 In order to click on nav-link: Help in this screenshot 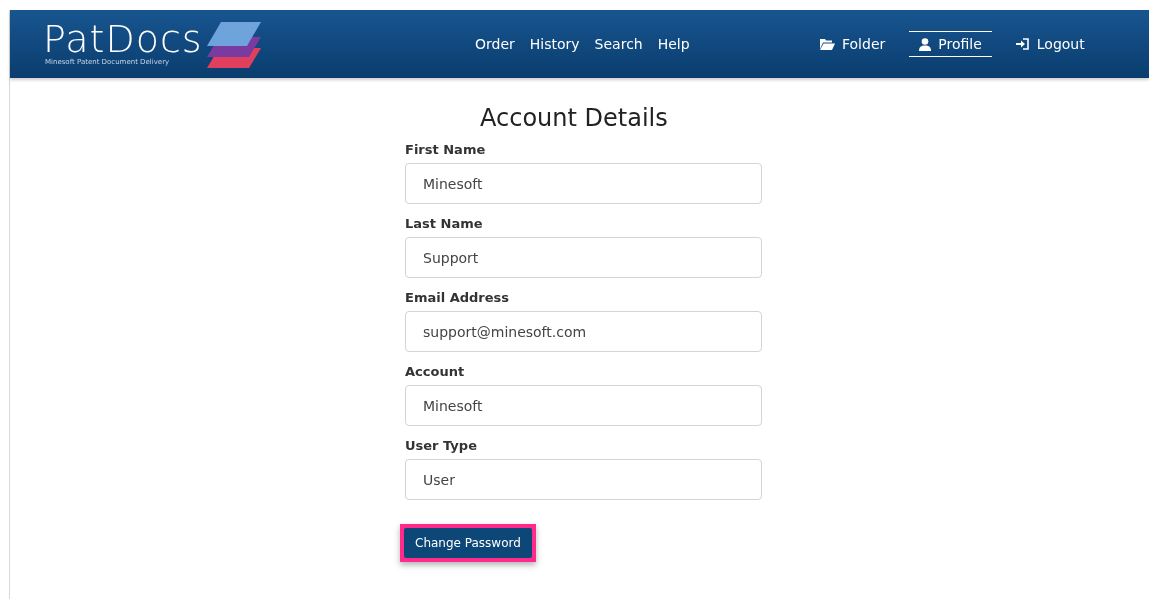, I will do `click(673, 44)`.